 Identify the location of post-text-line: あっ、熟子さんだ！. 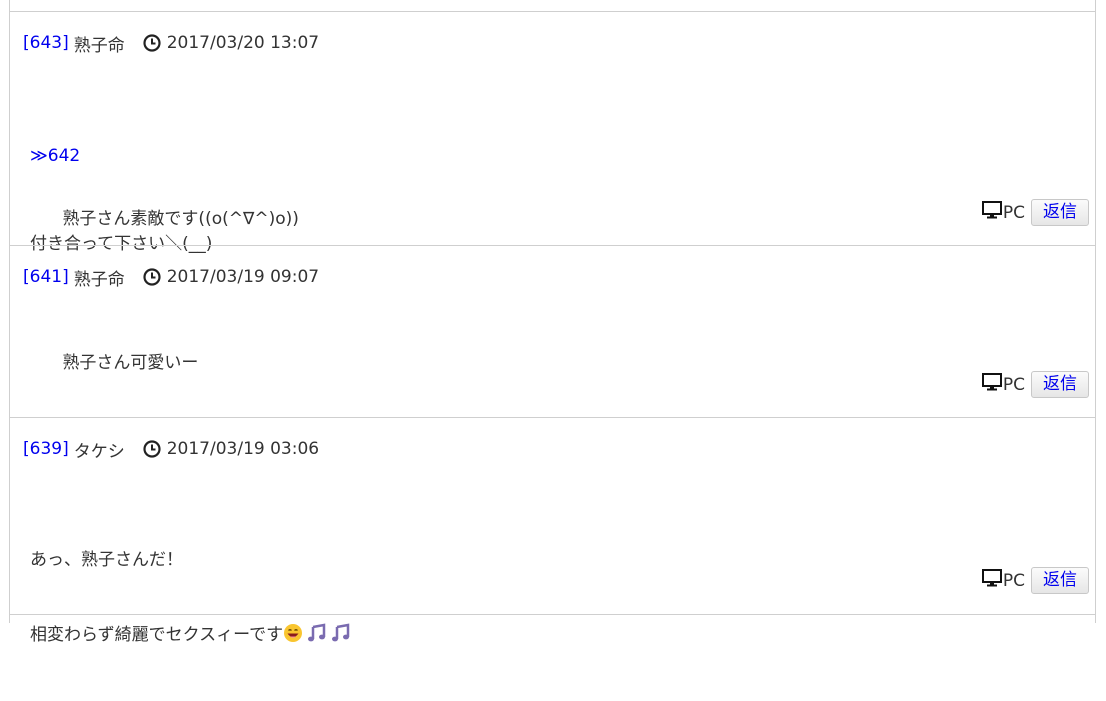
(106, 560).